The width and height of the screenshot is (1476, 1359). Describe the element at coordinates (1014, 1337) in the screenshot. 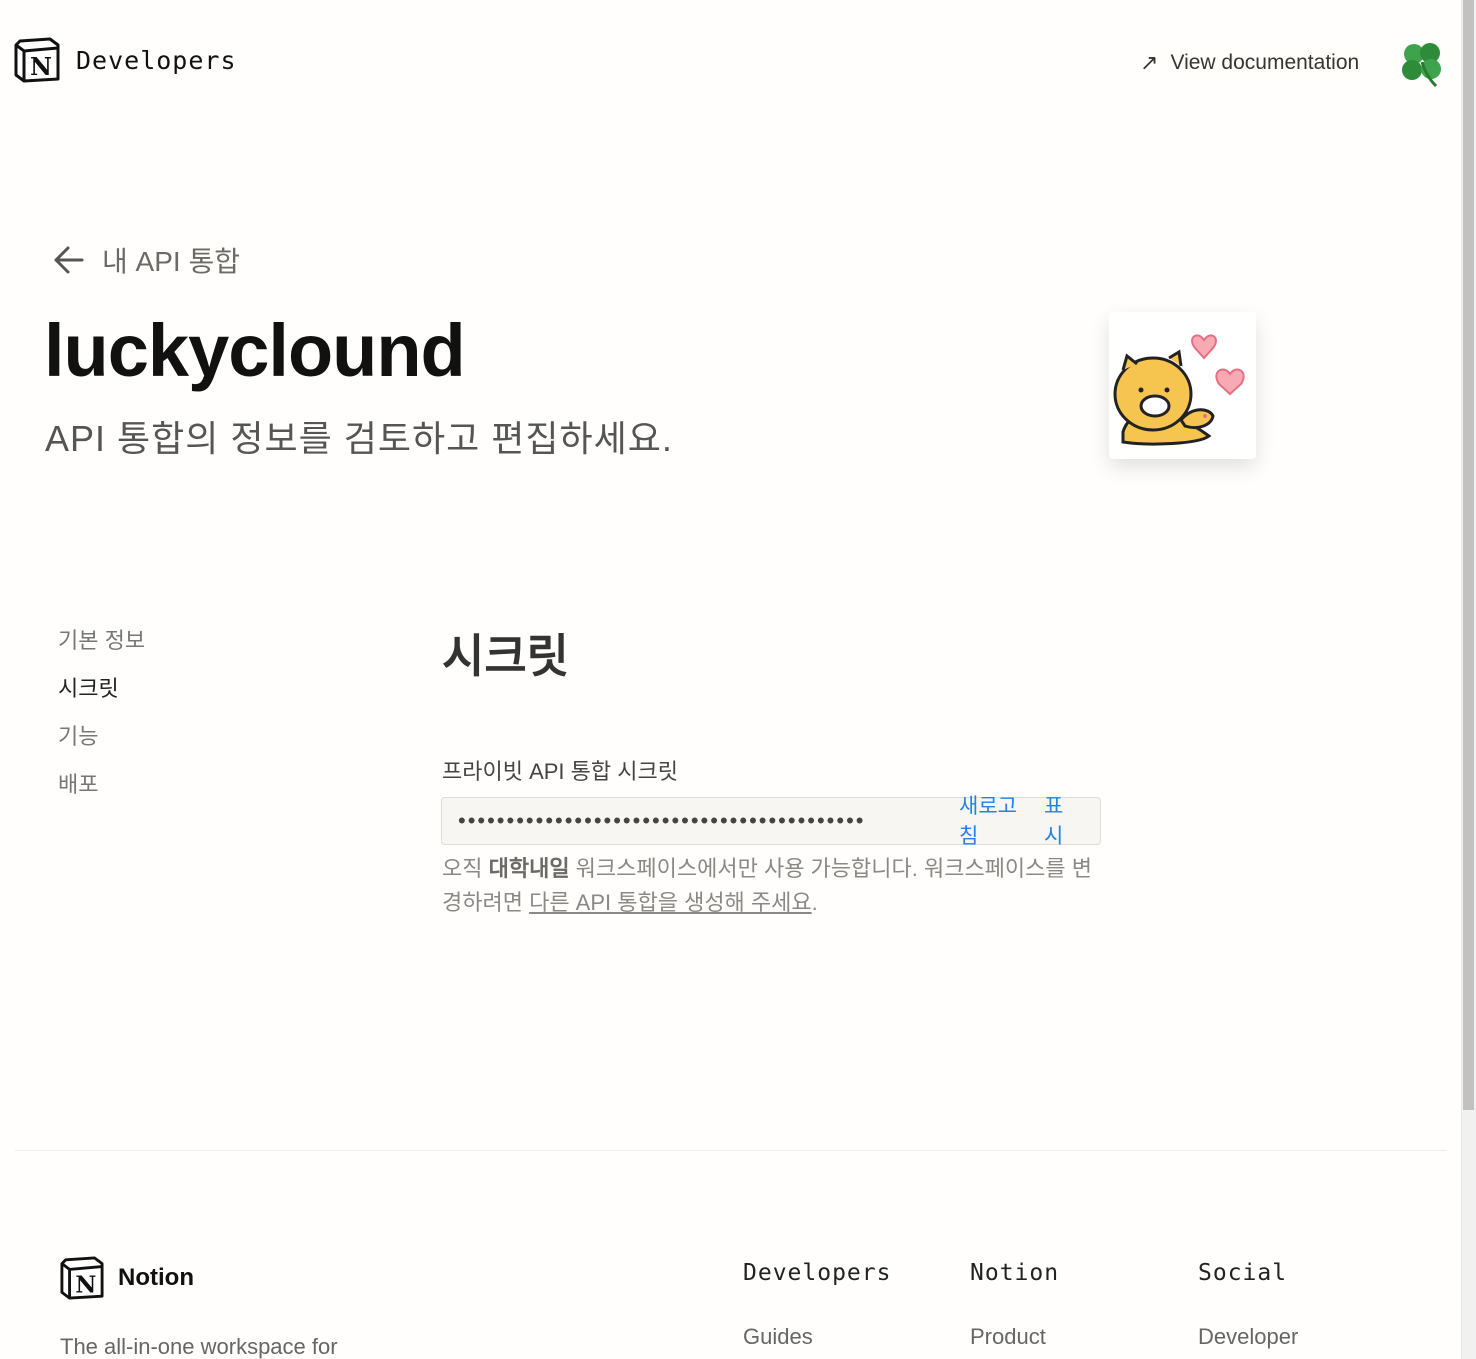

I see `footer-link: Product` at that location.